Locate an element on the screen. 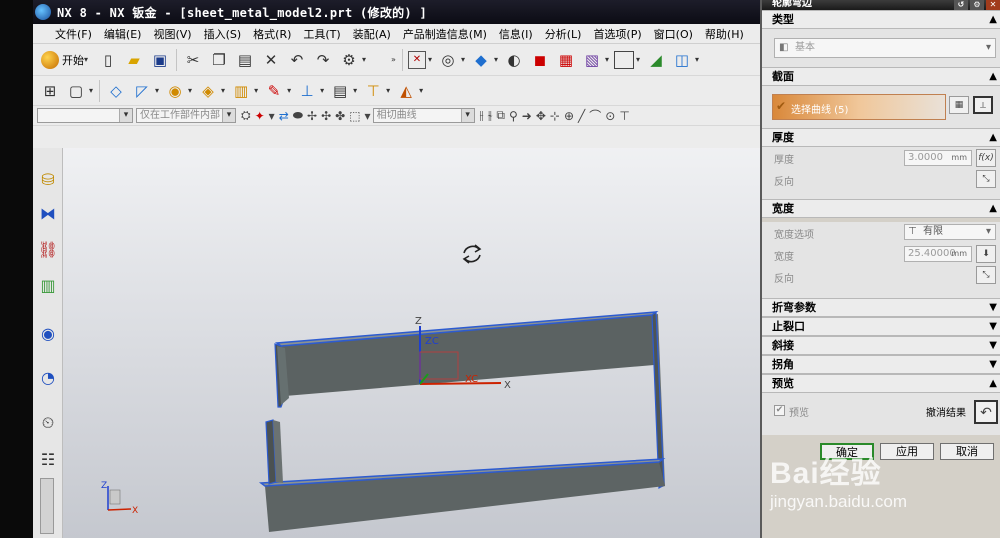  start-button: 开始 ▾ is located at coordinates (66, 59).